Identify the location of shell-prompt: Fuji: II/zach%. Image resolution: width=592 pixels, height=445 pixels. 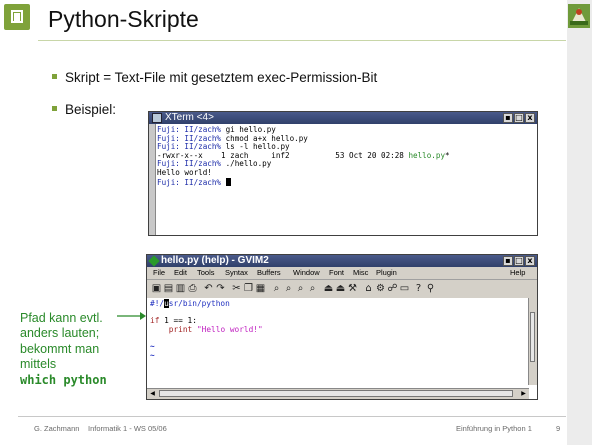
(189, 182).